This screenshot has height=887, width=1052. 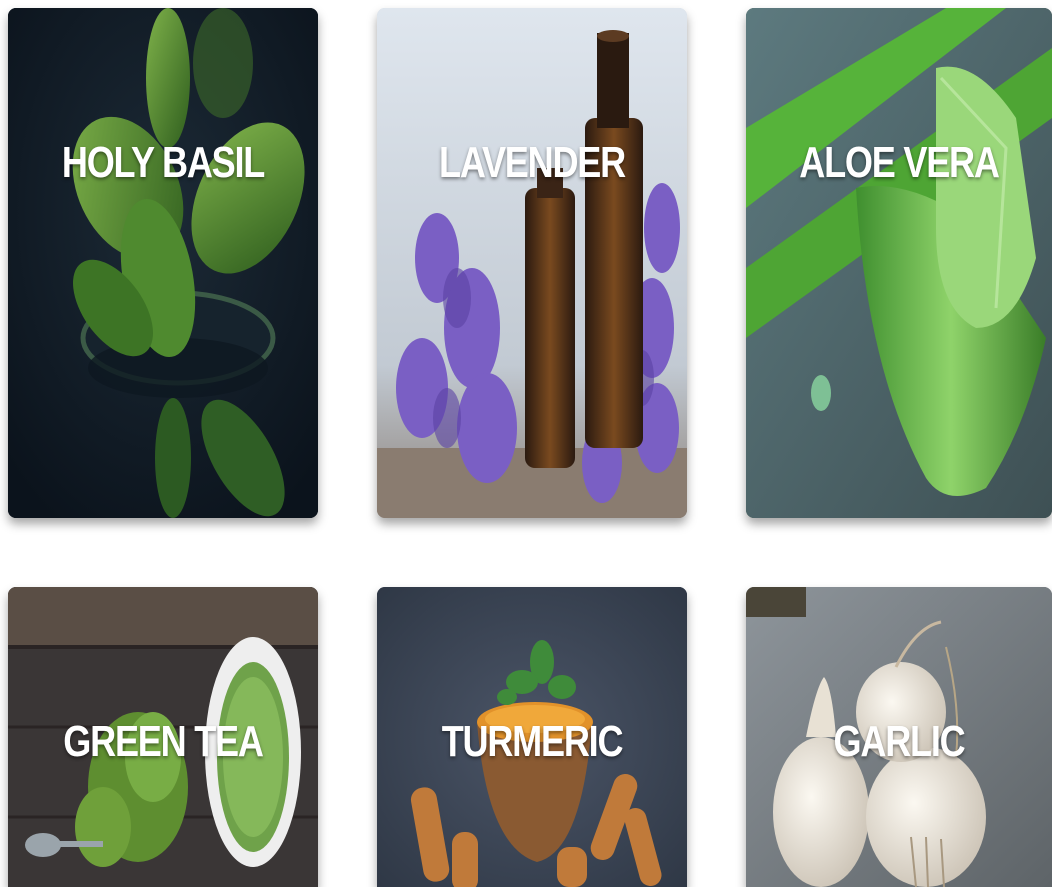 I want to click on green-tea-image, so click(x=163, y=737).